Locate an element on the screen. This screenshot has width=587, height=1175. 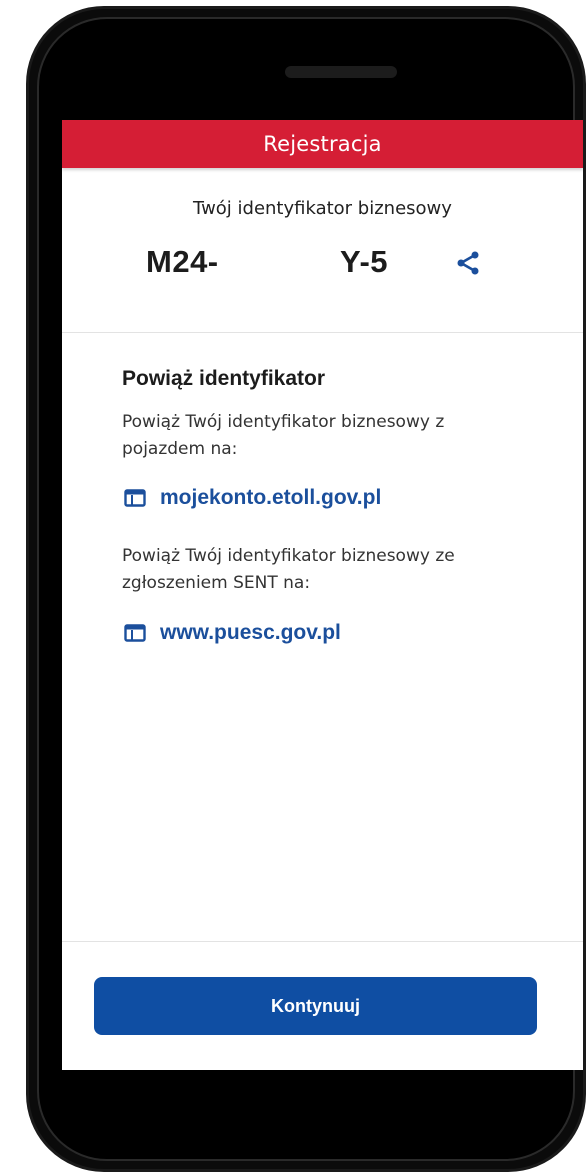
link-puesc: www.puesc.gov.pl is located at coordinates (232, 633).